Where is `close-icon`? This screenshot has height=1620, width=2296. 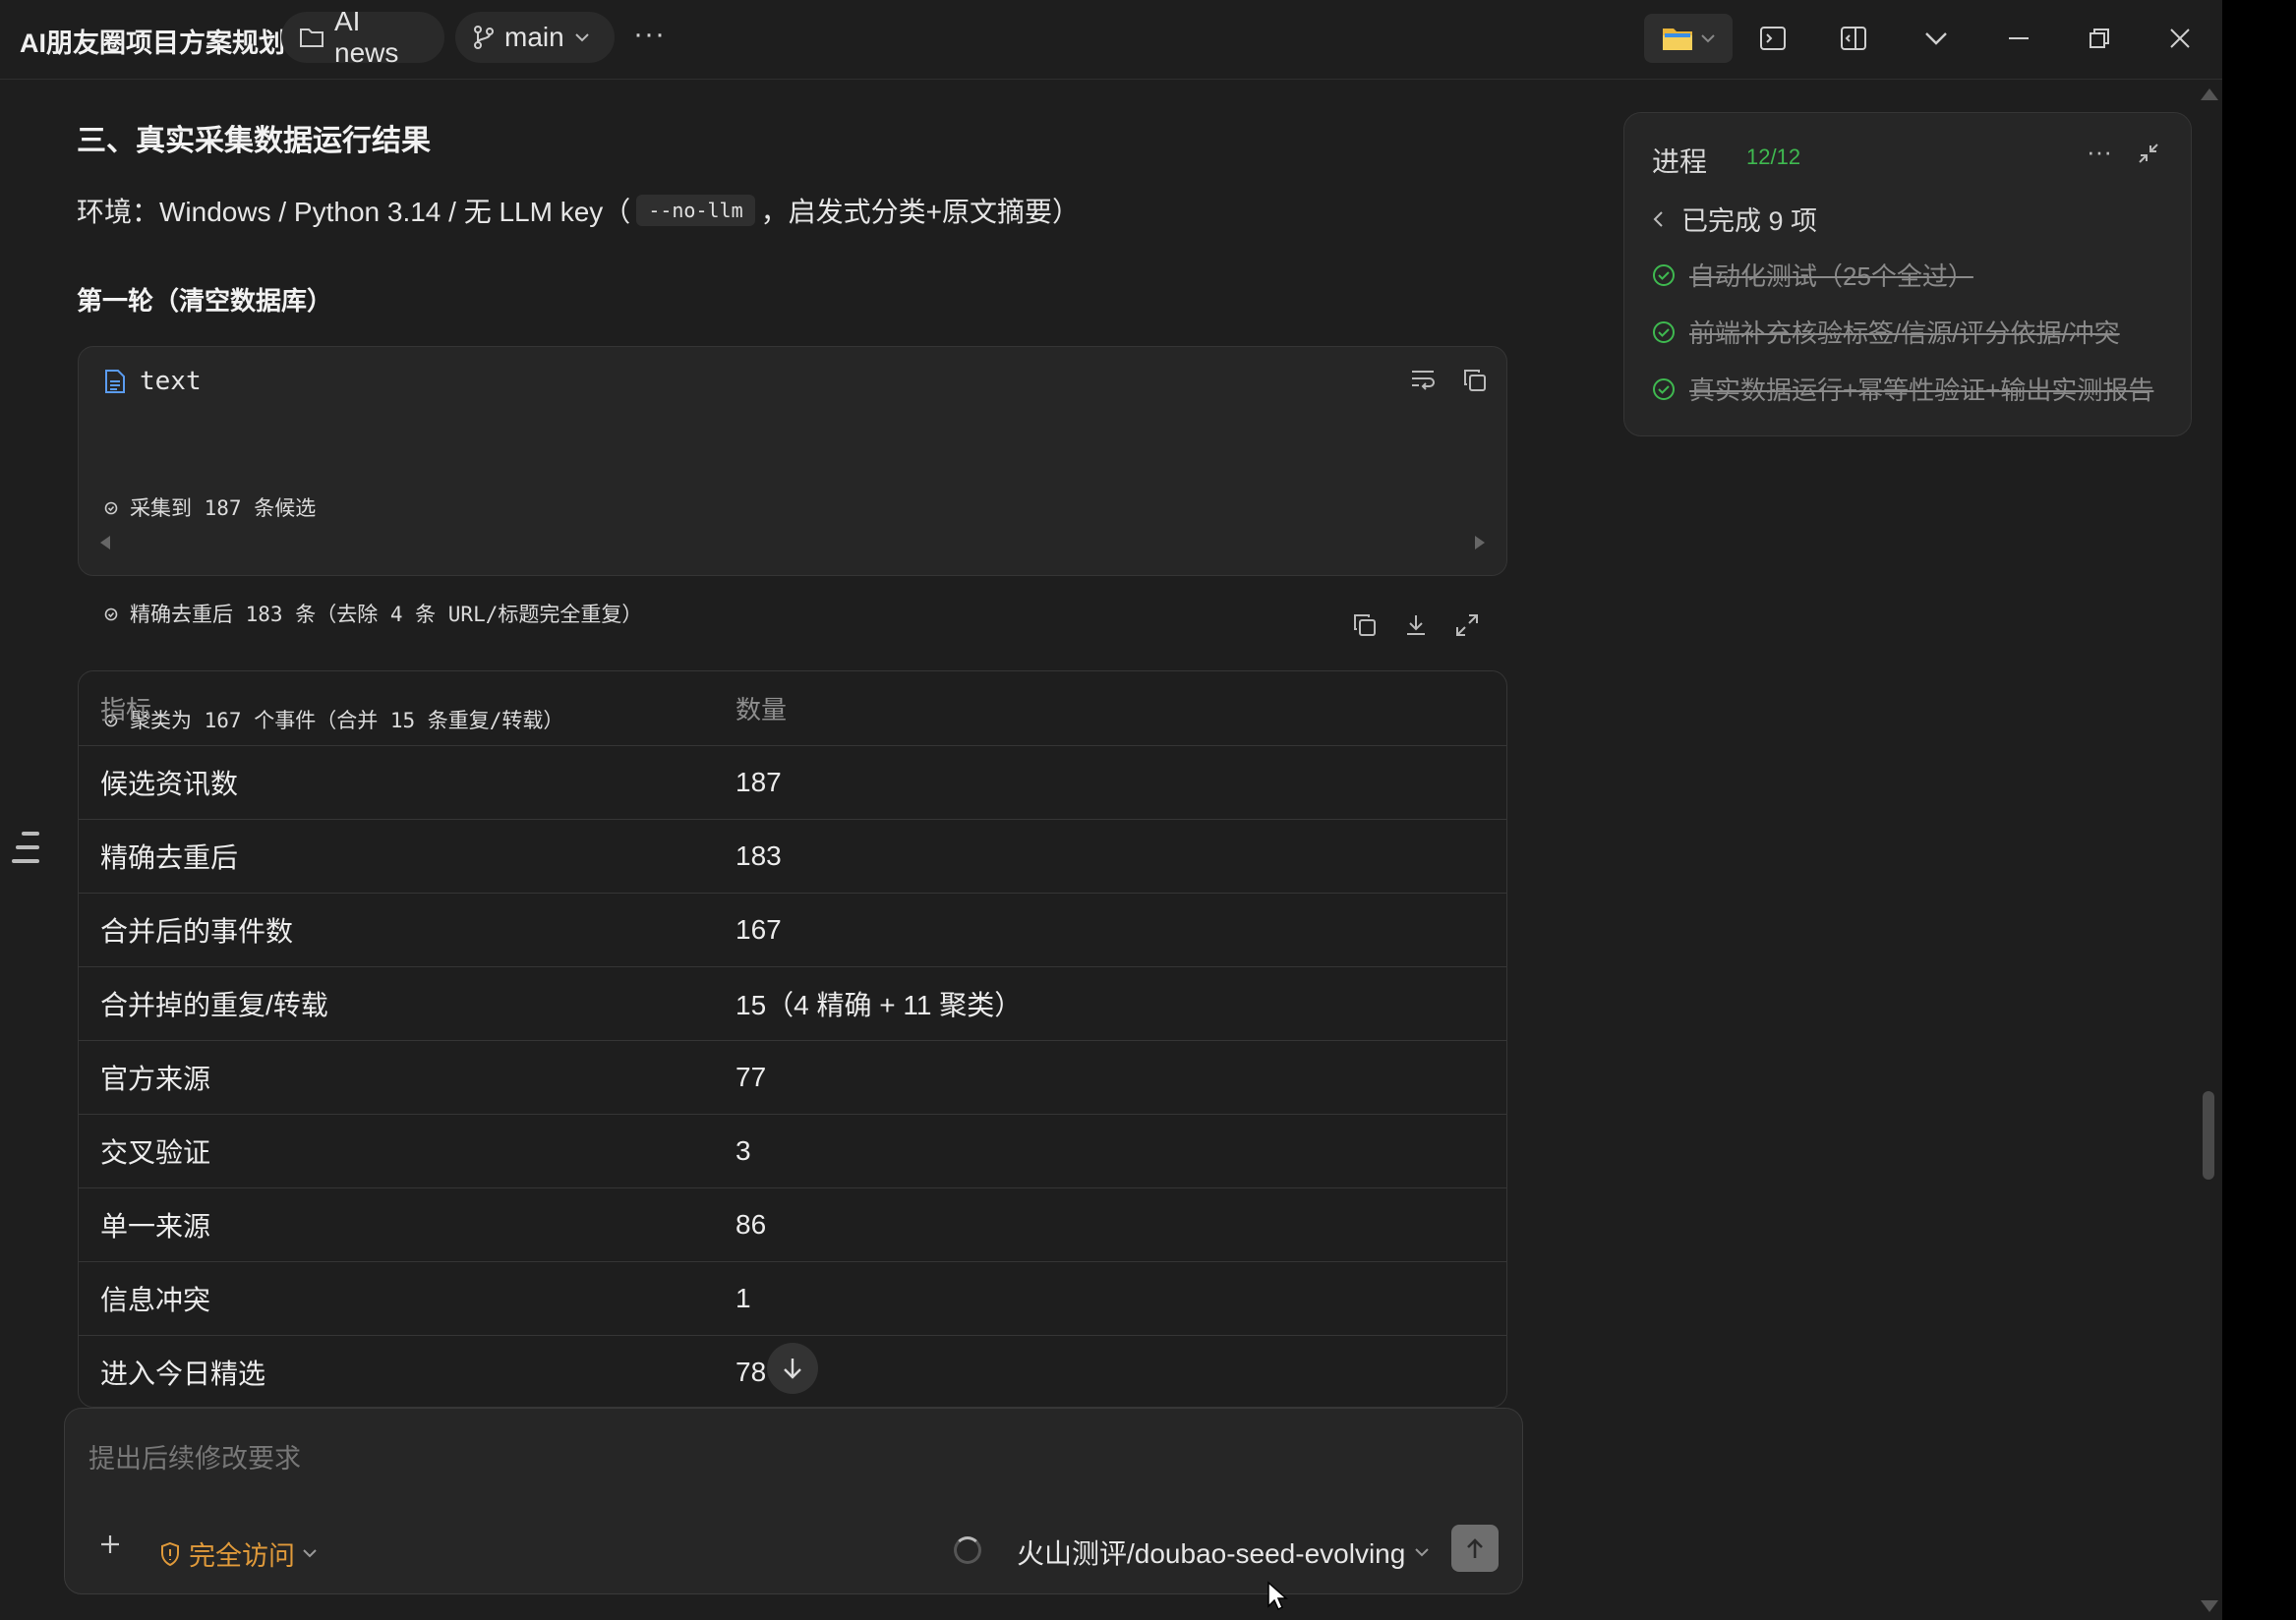
close-icon is located at coordinates (2180, 38).